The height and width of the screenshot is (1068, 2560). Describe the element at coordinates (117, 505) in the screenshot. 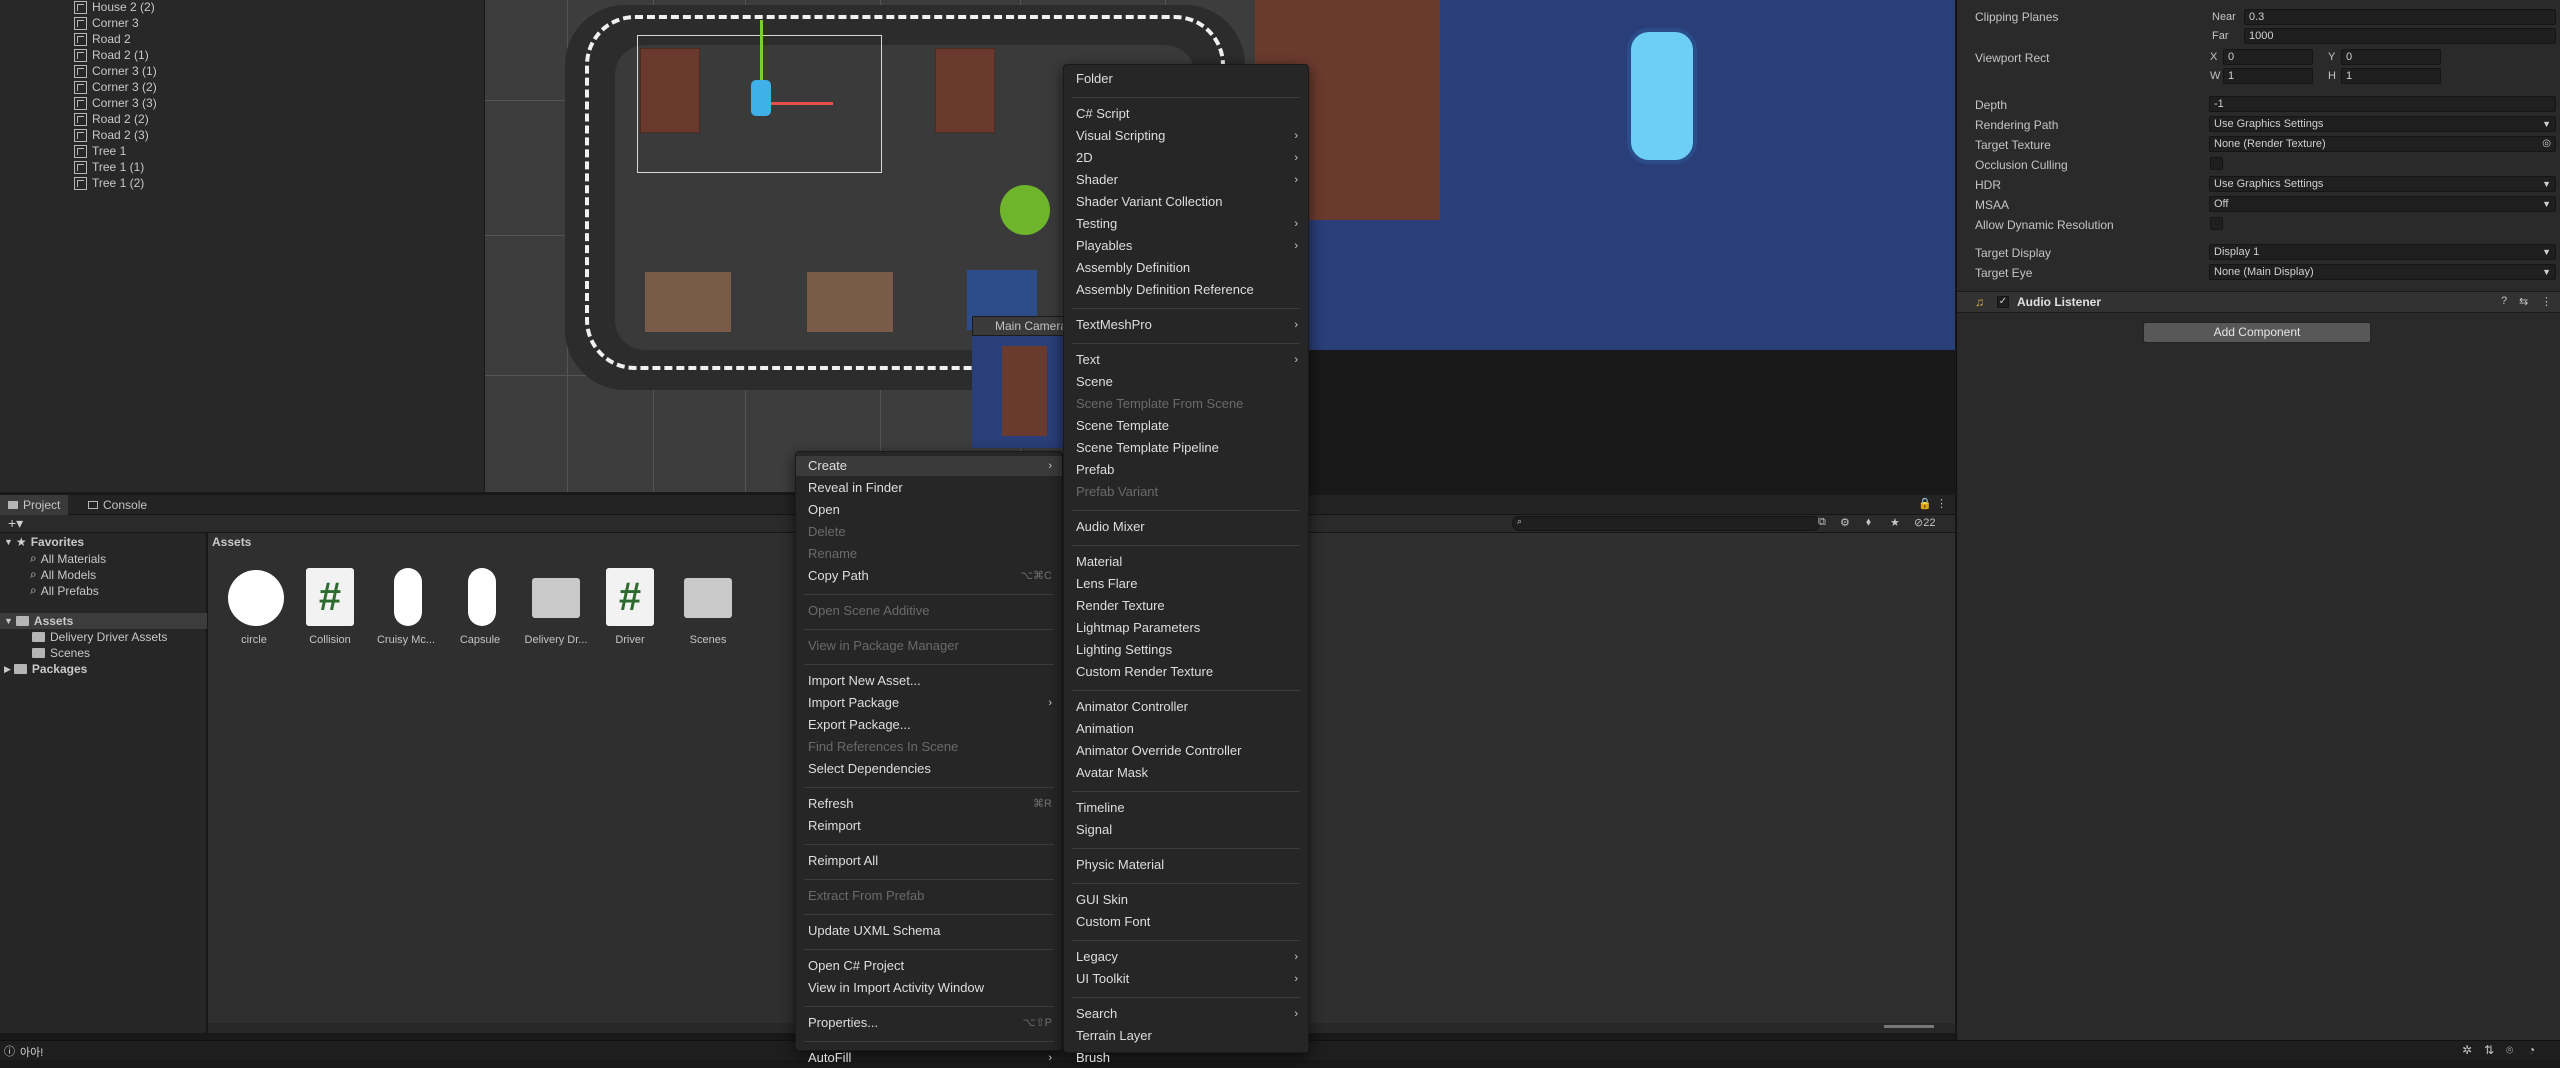

I see `tab-console: Console` at that location.